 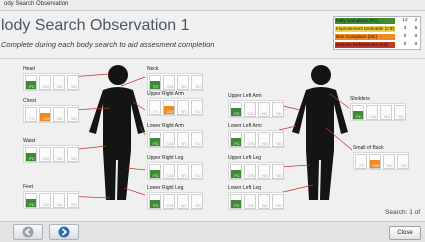 What do you see at coordinates (29, 141) in the screenshot?
I see `region-label: Waist` at bounding box center [29, 141].